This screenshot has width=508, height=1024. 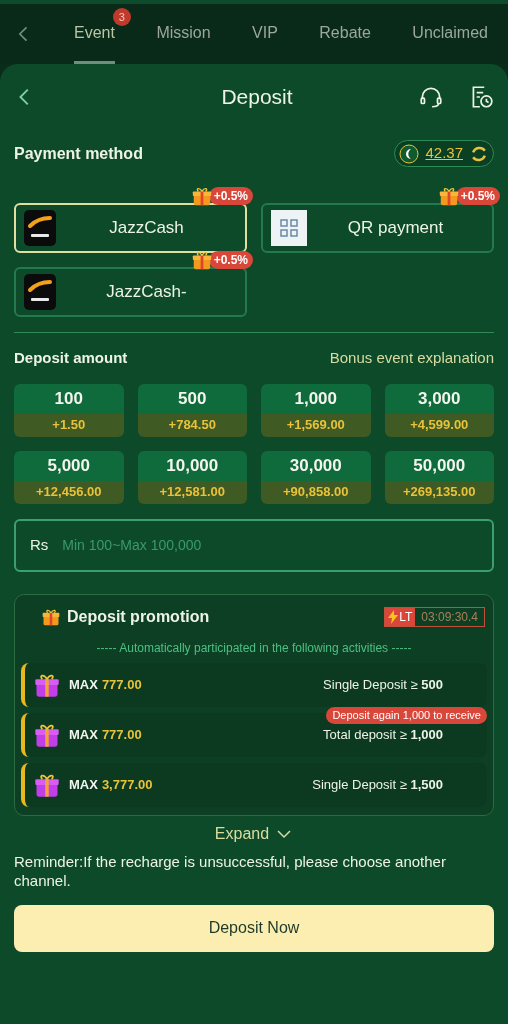 I want to click on page-title: Deposit, so click(x=257, y=97).